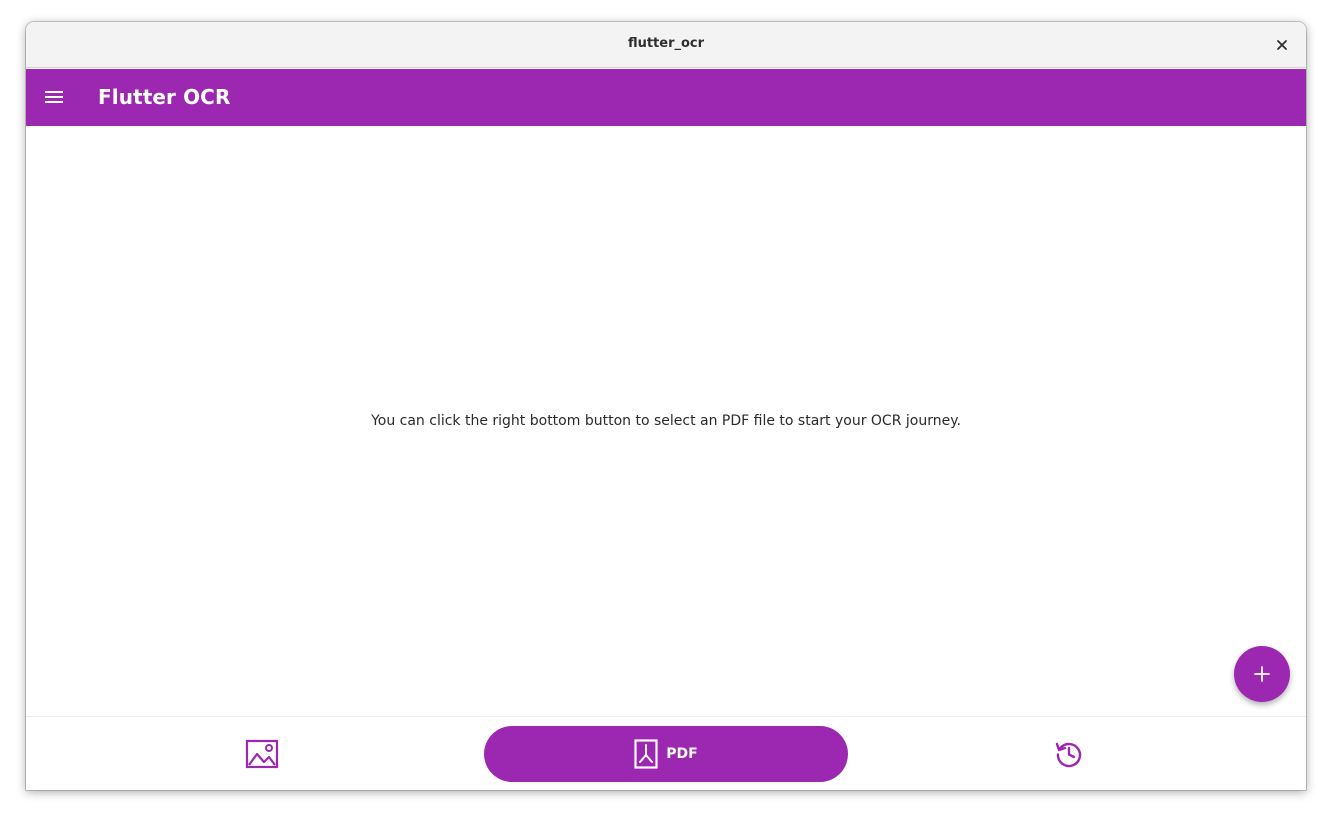 The width and height of the screenshot is (1332, 819). What do you see at coordinates (646, 754) in the screenshot?
I see `pdf-icon` at bounding box center [646, 754].